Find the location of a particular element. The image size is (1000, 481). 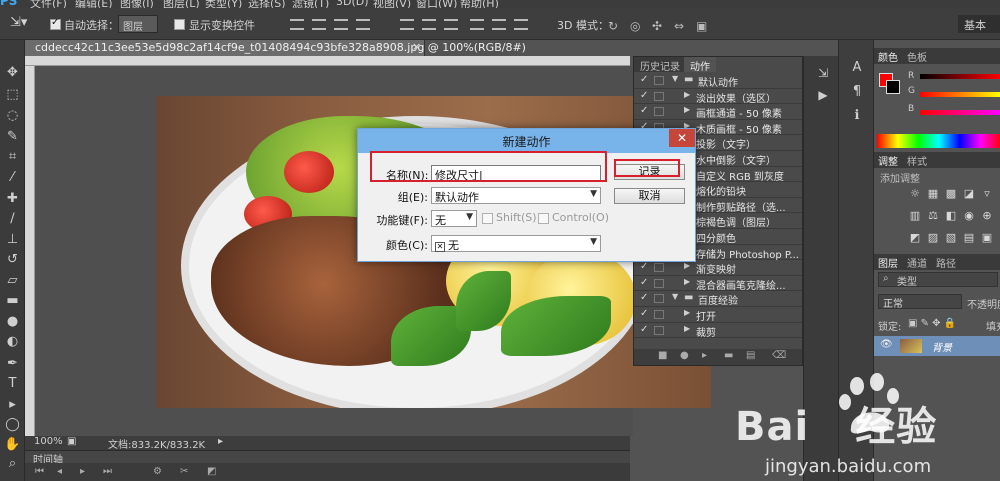

action-set-row: ✓ ▼ ▬ 默认动作 is located at coordinates (718, 81).